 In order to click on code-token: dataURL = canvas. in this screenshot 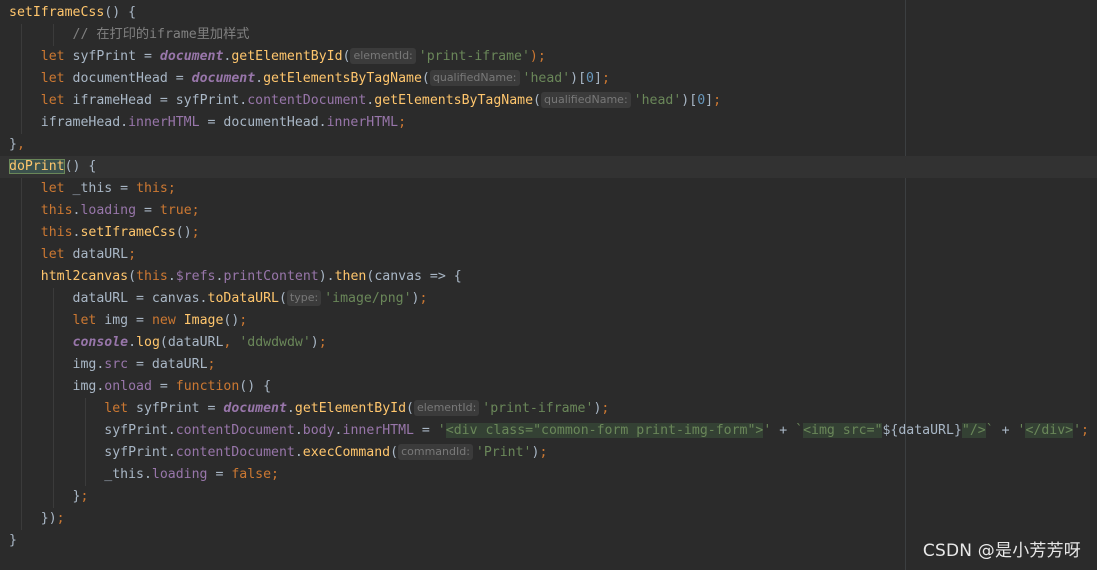, I will do `click(108, 298)`.